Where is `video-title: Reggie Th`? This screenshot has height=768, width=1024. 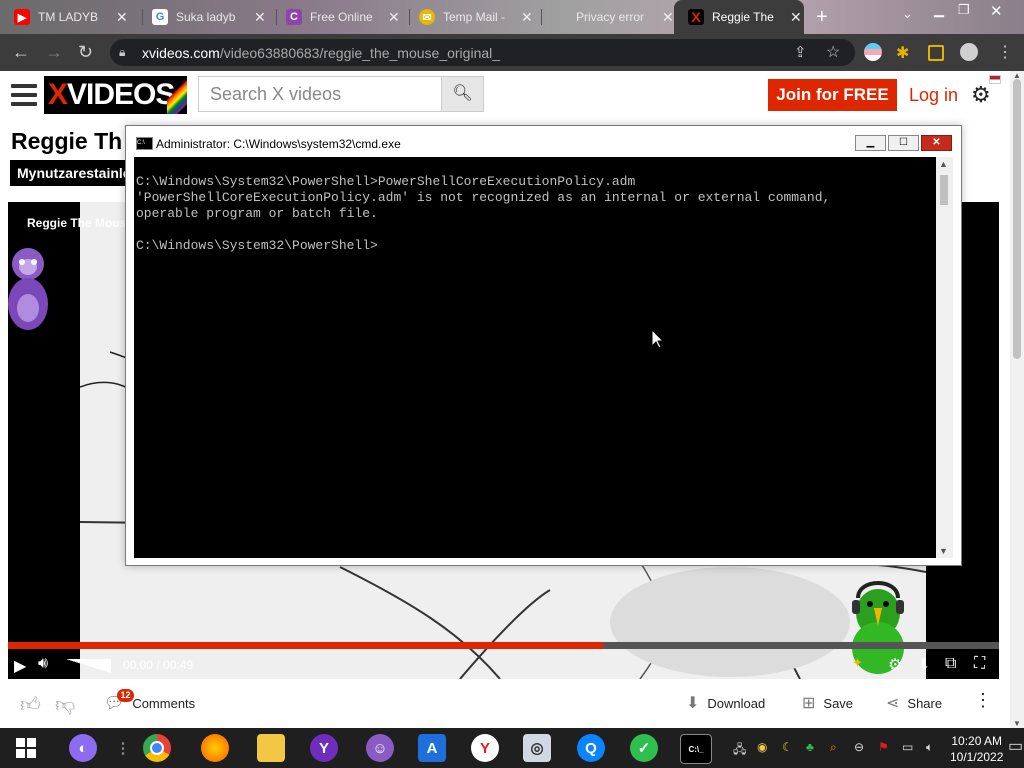
video-title: Reggie Th is located at coordinates (67, 141).